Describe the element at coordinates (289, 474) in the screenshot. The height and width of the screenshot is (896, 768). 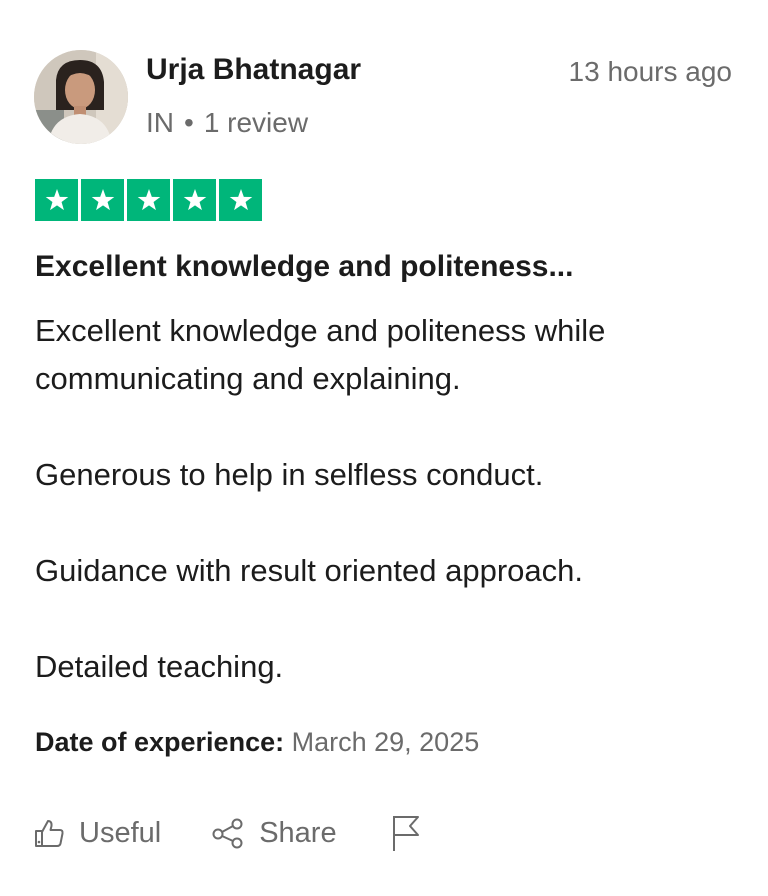
I see `review-paragraph: Generous to help in selfless conduct.` at that location.